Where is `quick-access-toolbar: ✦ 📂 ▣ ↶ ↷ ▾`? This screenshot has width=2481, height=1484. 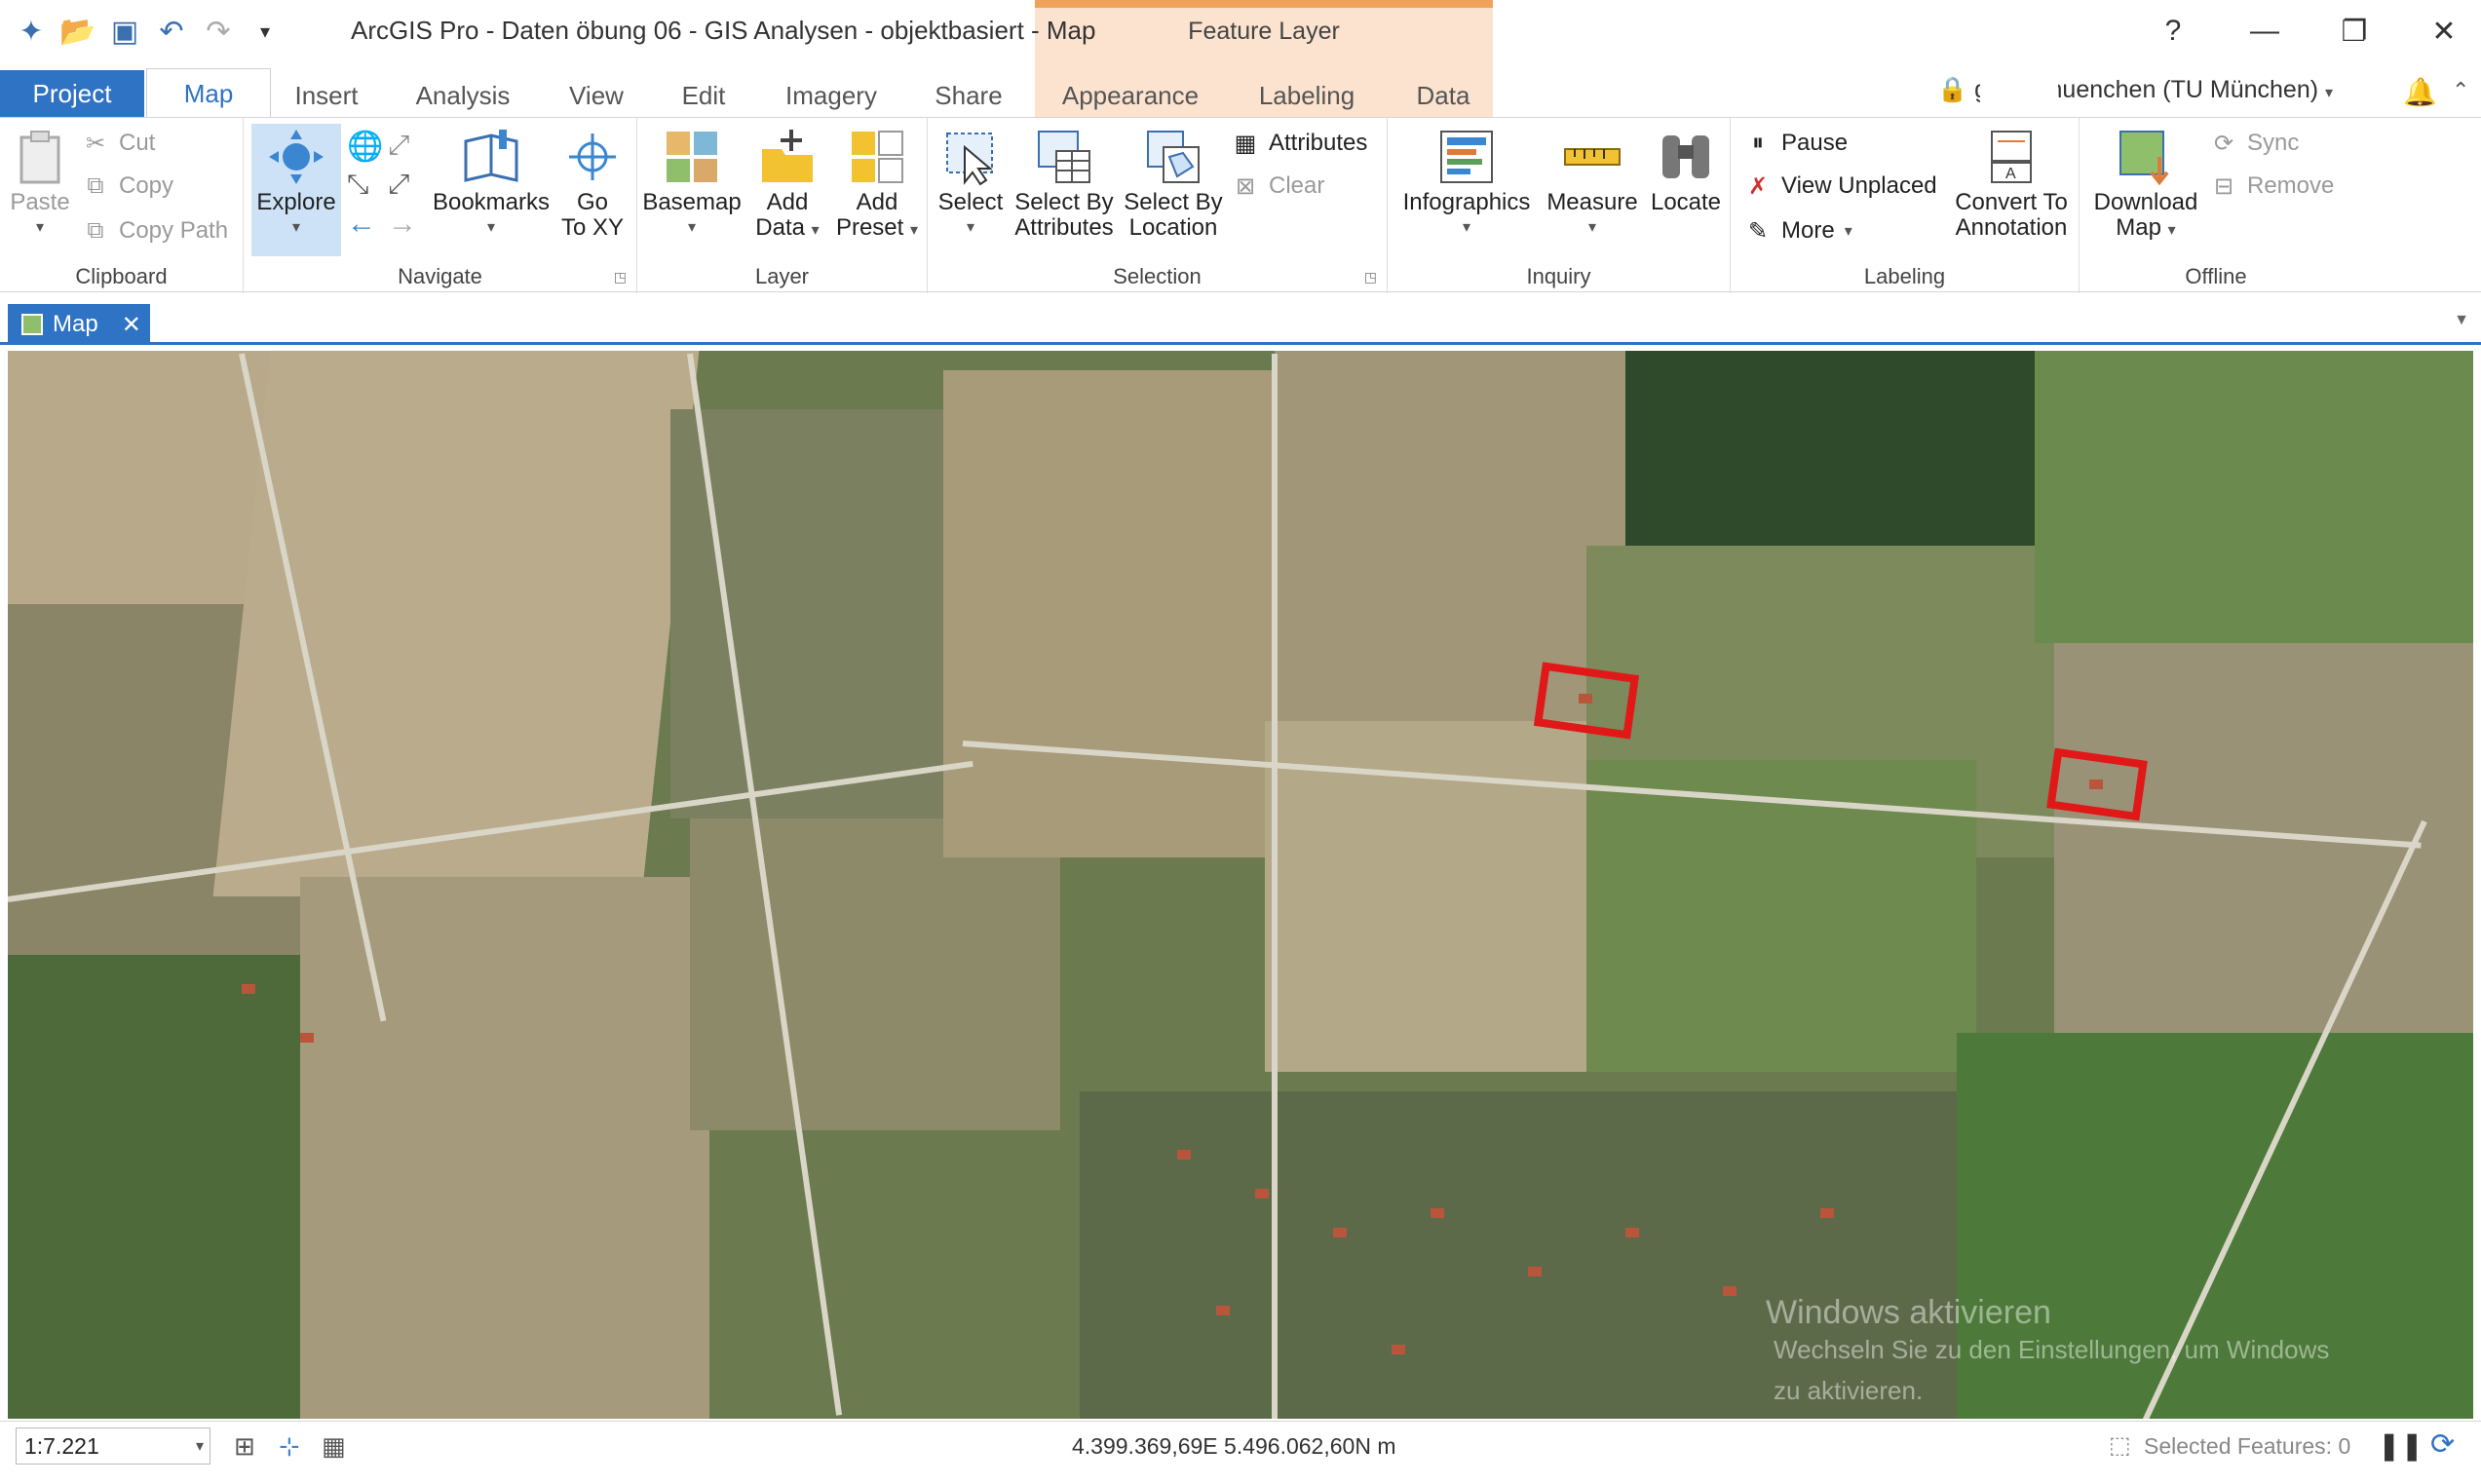
quick-access-toolbar: ✦ 📂 ▣ ↶ ↷ ▾ is located at coordinates (148, 31).